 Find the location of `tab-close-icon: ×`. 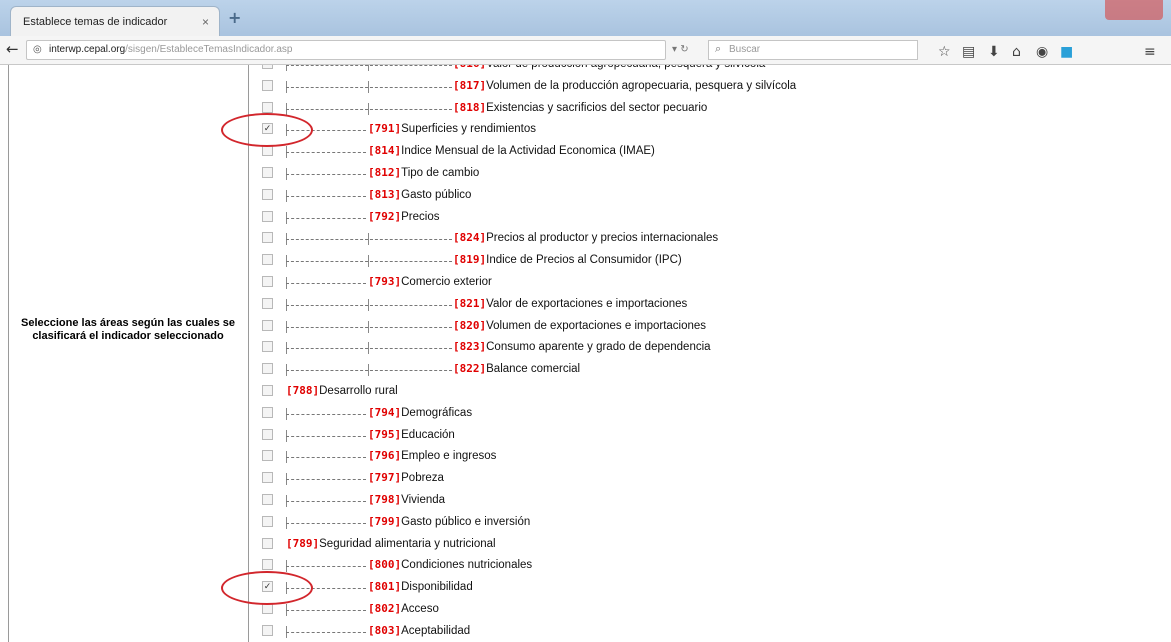

tab-close-icon: × is located at coordinates (205, 22).